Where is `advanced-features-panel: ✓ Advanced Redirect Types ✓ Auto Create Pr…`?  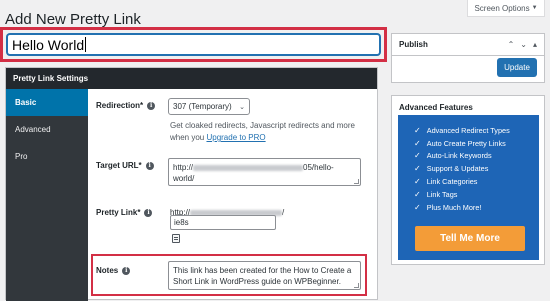
advanced-features-panel: ✓ Advanced Redirect Types ✓ Auto Create Pr… is located at coordinates (468, 187).